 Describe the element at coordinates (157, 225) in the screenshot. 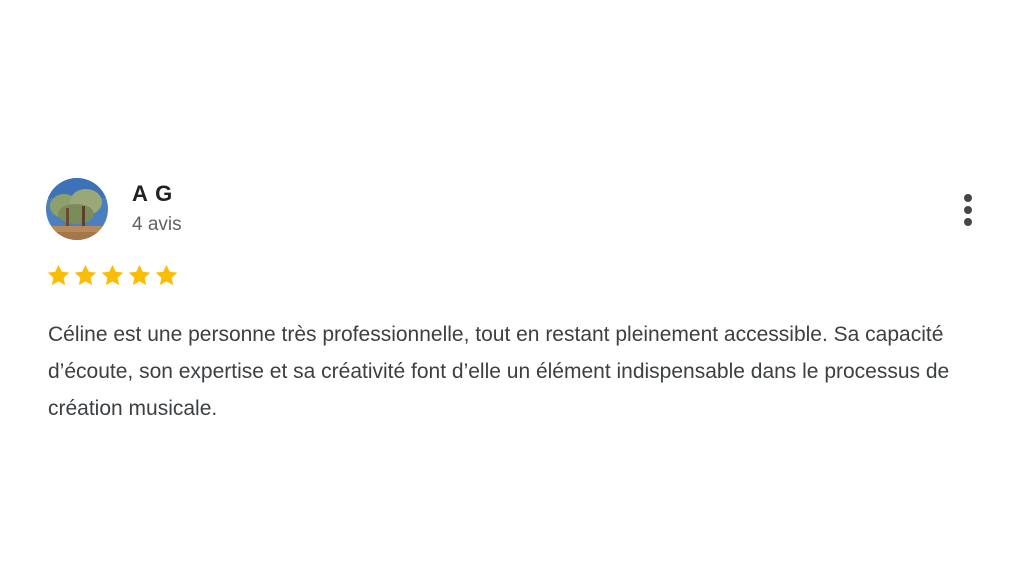

I see `author-review-count: 4 avis` at that location.